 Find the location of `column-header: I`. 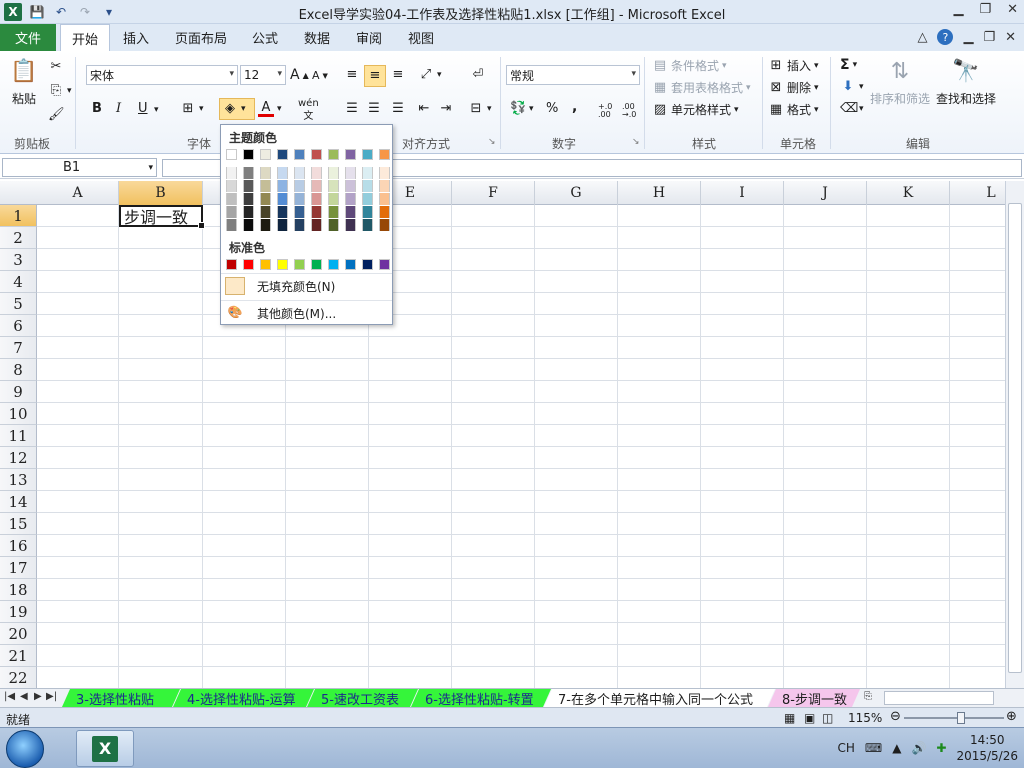

column-header: I is located at coordinates (742, 193).